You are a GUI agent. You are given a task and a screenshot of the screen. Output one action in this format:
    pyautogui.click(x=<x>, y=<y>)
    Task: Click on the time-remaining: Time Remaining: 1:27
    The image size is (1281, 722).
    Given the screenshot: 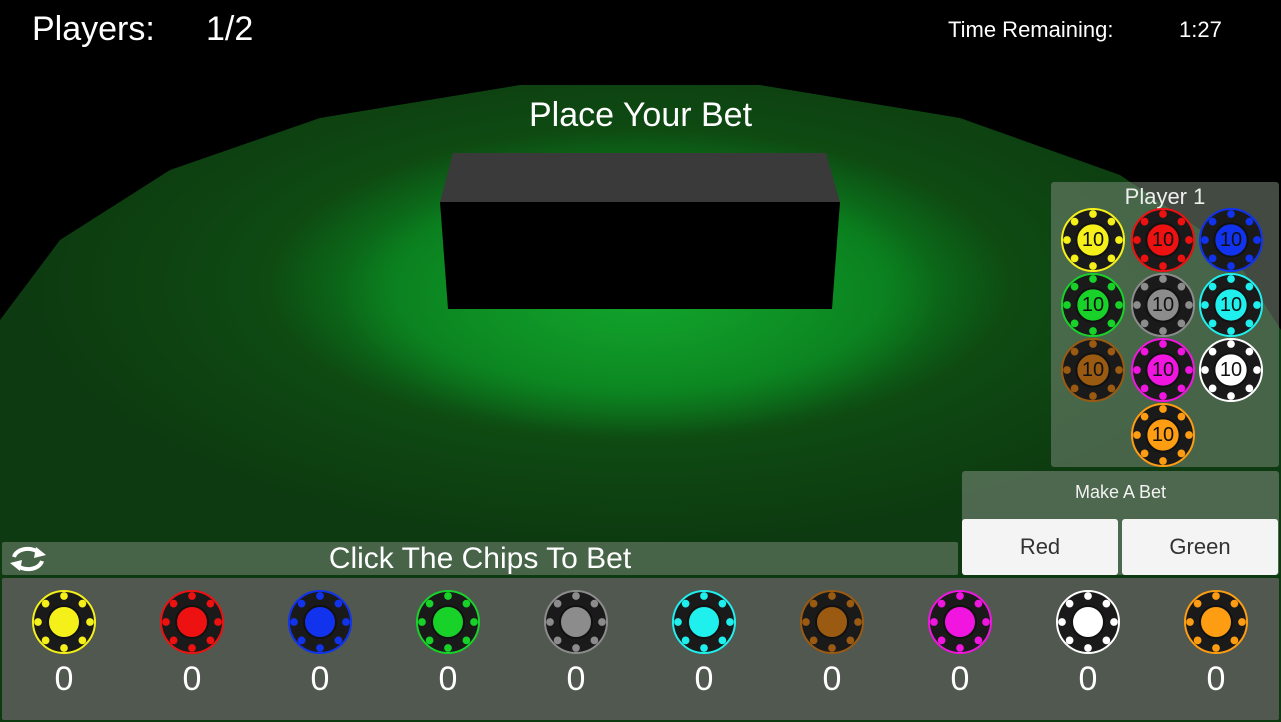 What is the action you would take?
    pyautogui.click(x=1085, y=30)
    